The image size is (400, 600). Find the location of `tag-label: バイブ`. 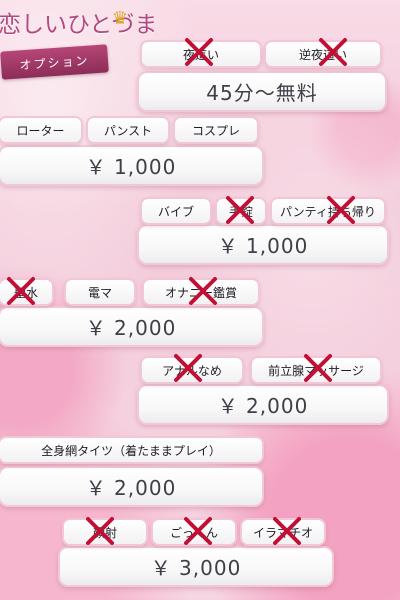

tag-label: バイブ is located at coordinates (175, 211).